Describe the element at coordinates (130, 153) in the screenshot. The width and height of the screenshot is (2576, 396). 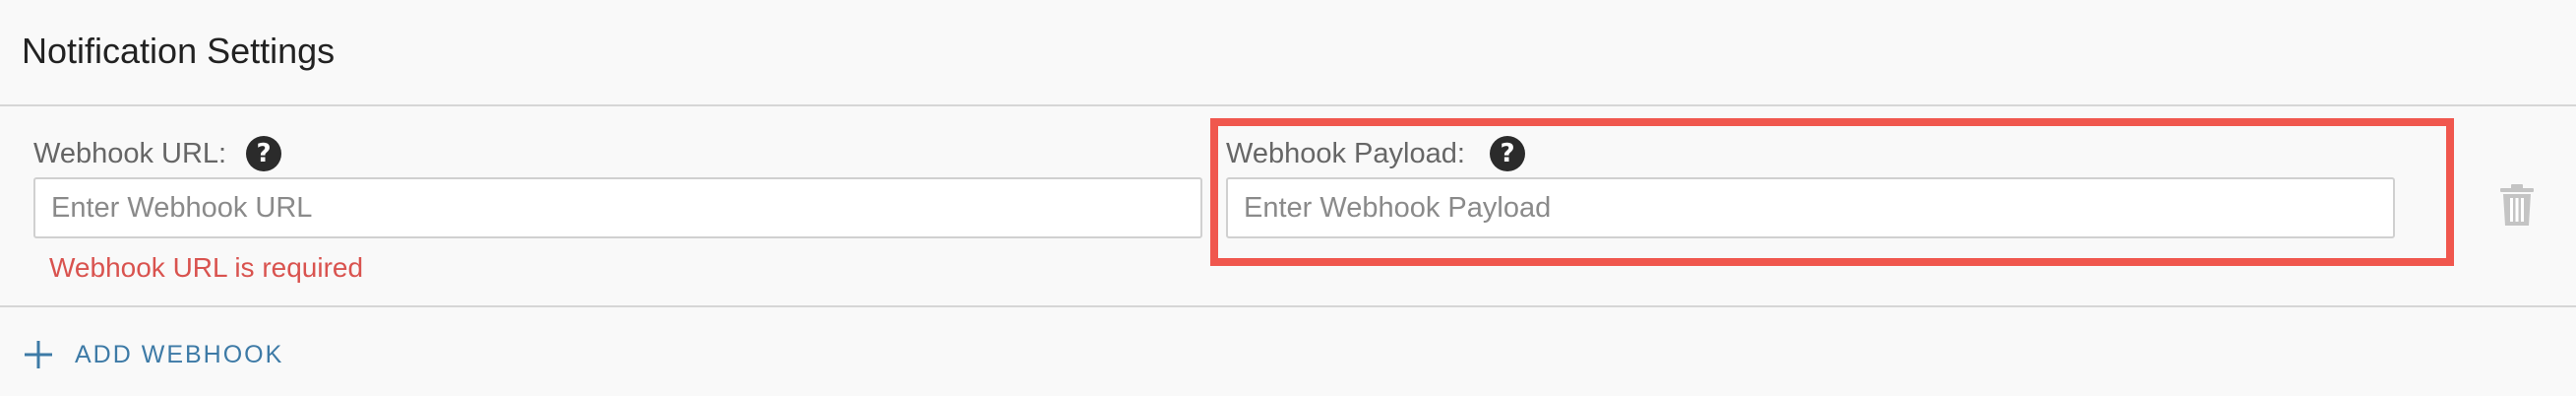
I see `webhook-url-label: Webhook URL:` at that location.